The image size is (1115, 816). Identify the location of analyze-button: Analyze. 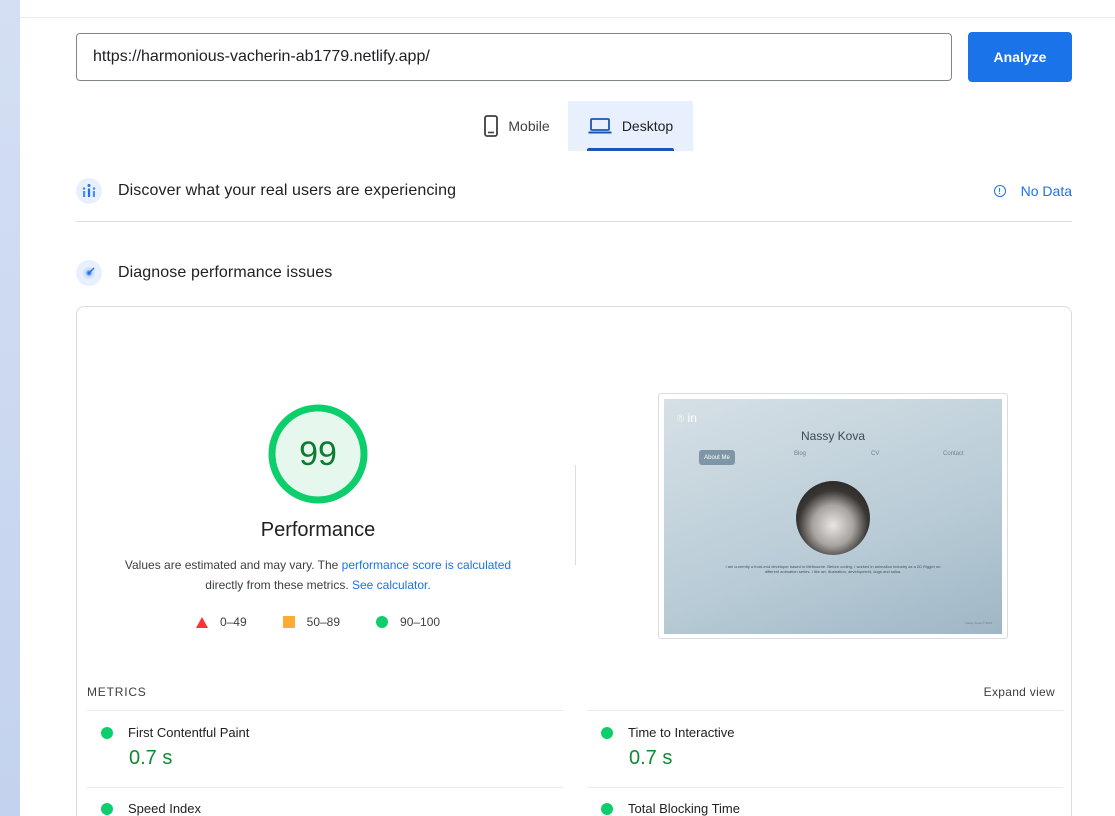
(1020, 57).